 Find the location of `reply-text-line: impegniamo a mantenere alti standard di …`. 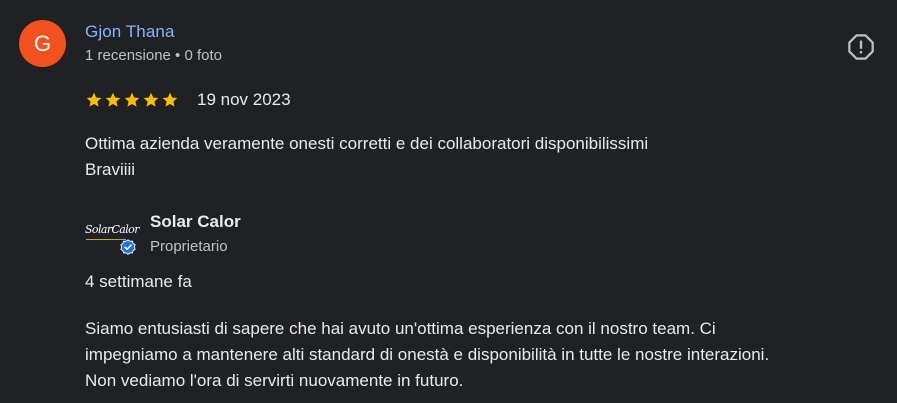

reply-text-line: impegniamo a mantenere alti standard di … is located at coordinates (427, 354).